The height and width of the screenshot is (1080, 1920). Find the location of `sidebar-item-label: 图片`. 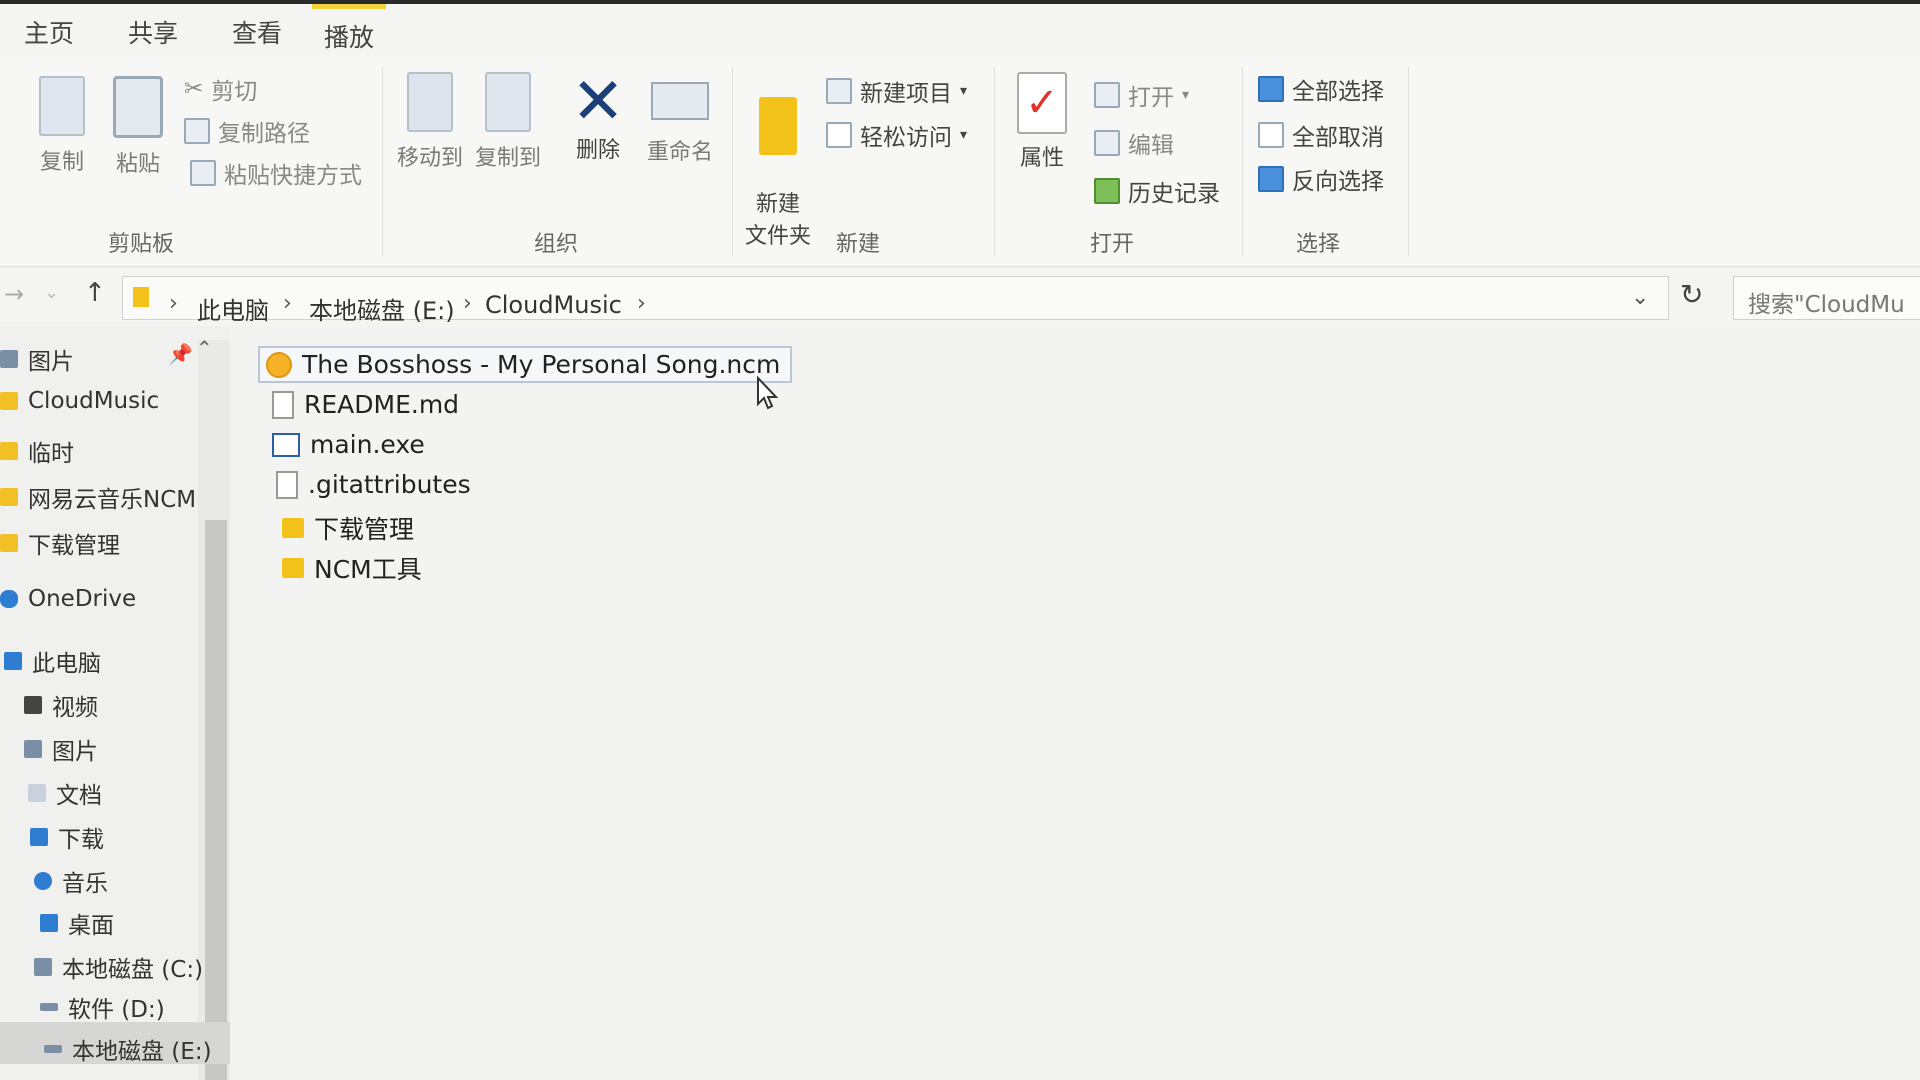

sidebar-item-label: 图片 is located at coordinates (75, 752).